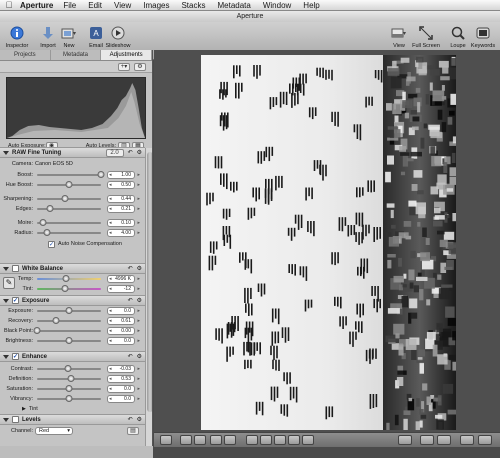 The height and width of the screenshot is (458, 500). I want to click on brightness-thumb, so click(69, 340).